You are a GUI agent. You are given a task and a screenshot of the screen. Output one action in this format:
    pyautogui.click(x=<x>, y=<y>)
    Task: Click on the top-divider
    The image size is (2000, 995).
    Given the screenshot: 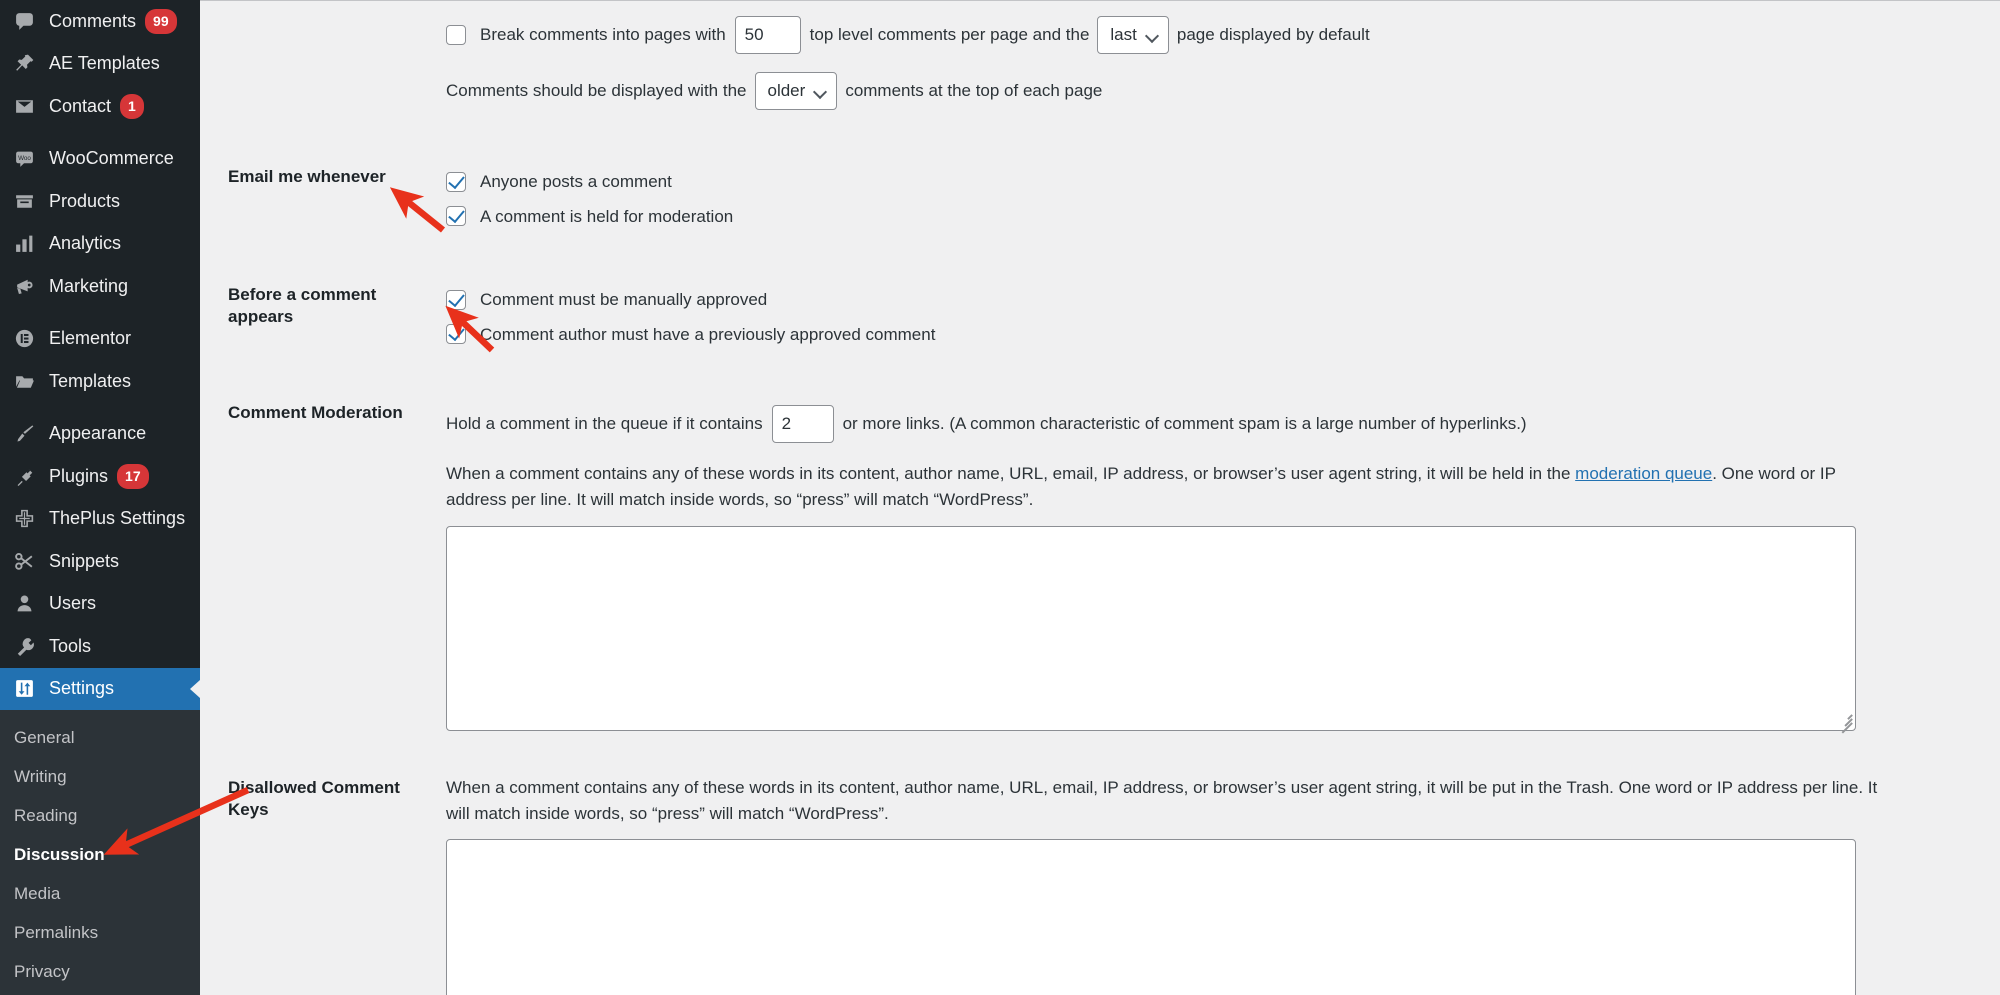 What is the action you would take?
    pyautogui.click(x=1100, y=0)
    